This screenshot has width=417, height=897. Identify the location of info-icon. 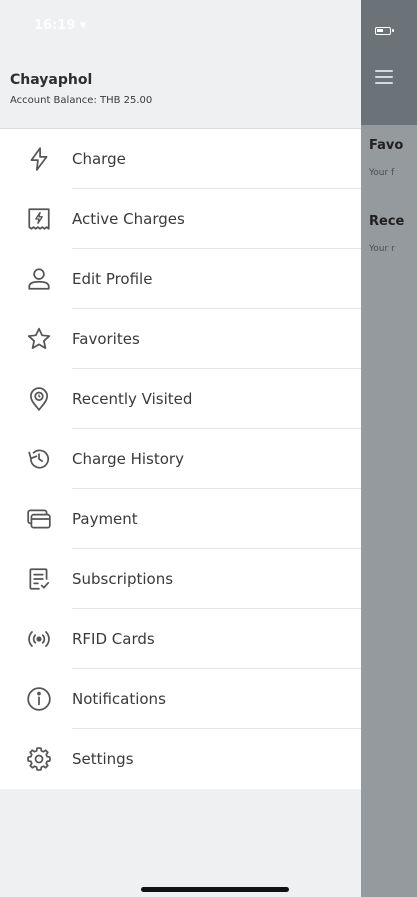
(39, 699).